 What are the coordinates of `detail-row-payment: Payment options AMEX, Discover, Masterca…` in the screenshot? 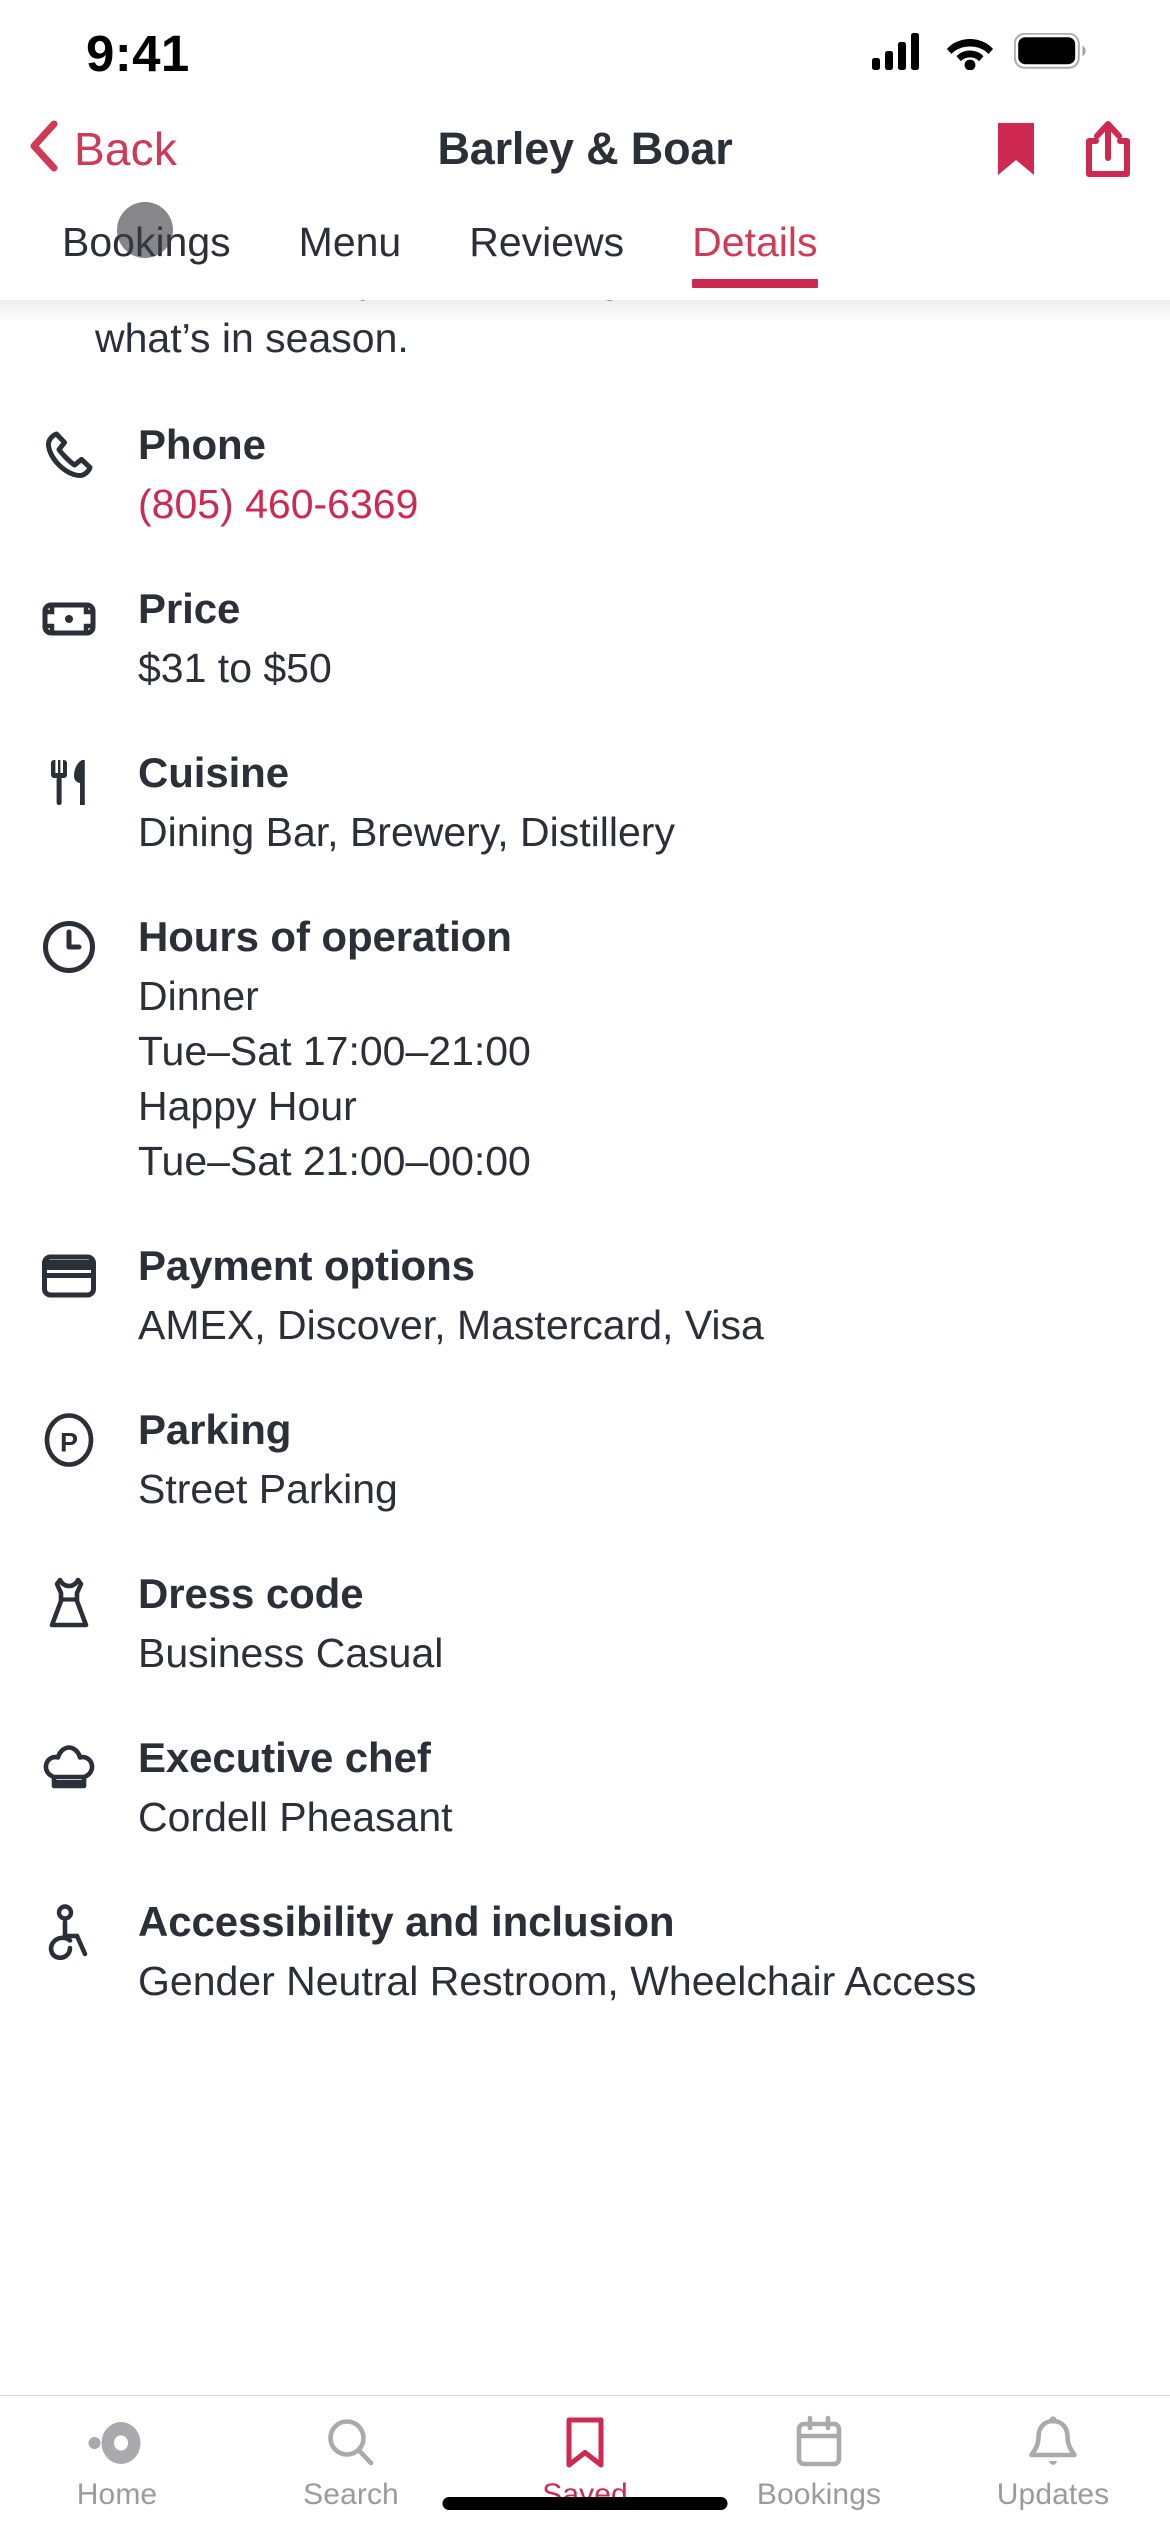 It's located at (585, 1297).